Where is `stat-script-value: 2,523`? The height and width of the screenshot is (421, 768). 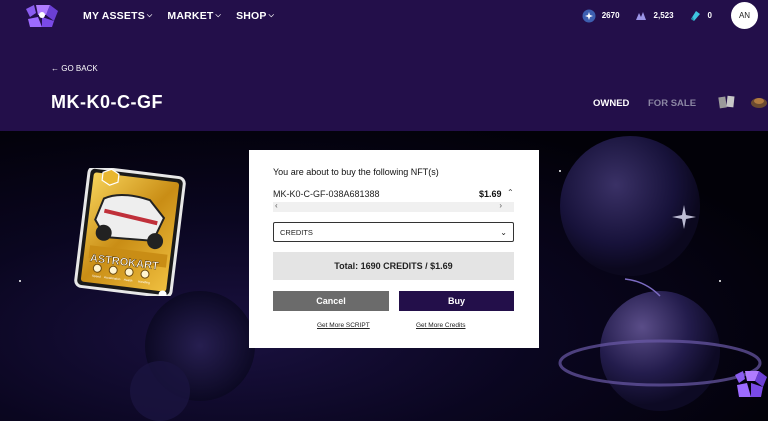 stat-script-value: 2,523 is located at coordinates (663, 15).